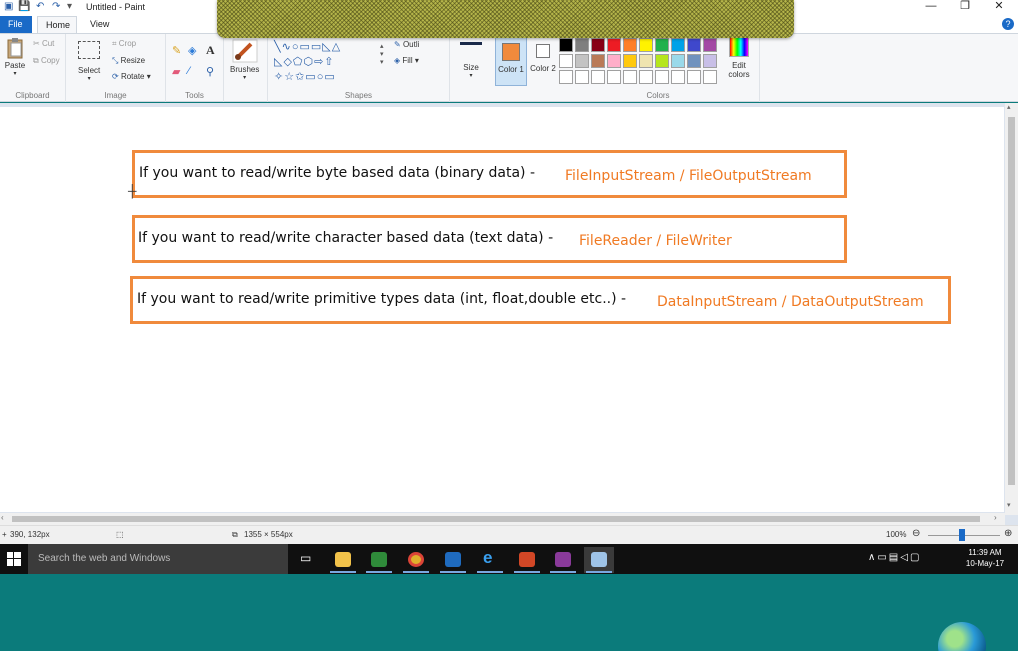  Describe the element at coordinates (46, 61) in the screenshot. I see `copy-button: ⧉ Copy` at that location.